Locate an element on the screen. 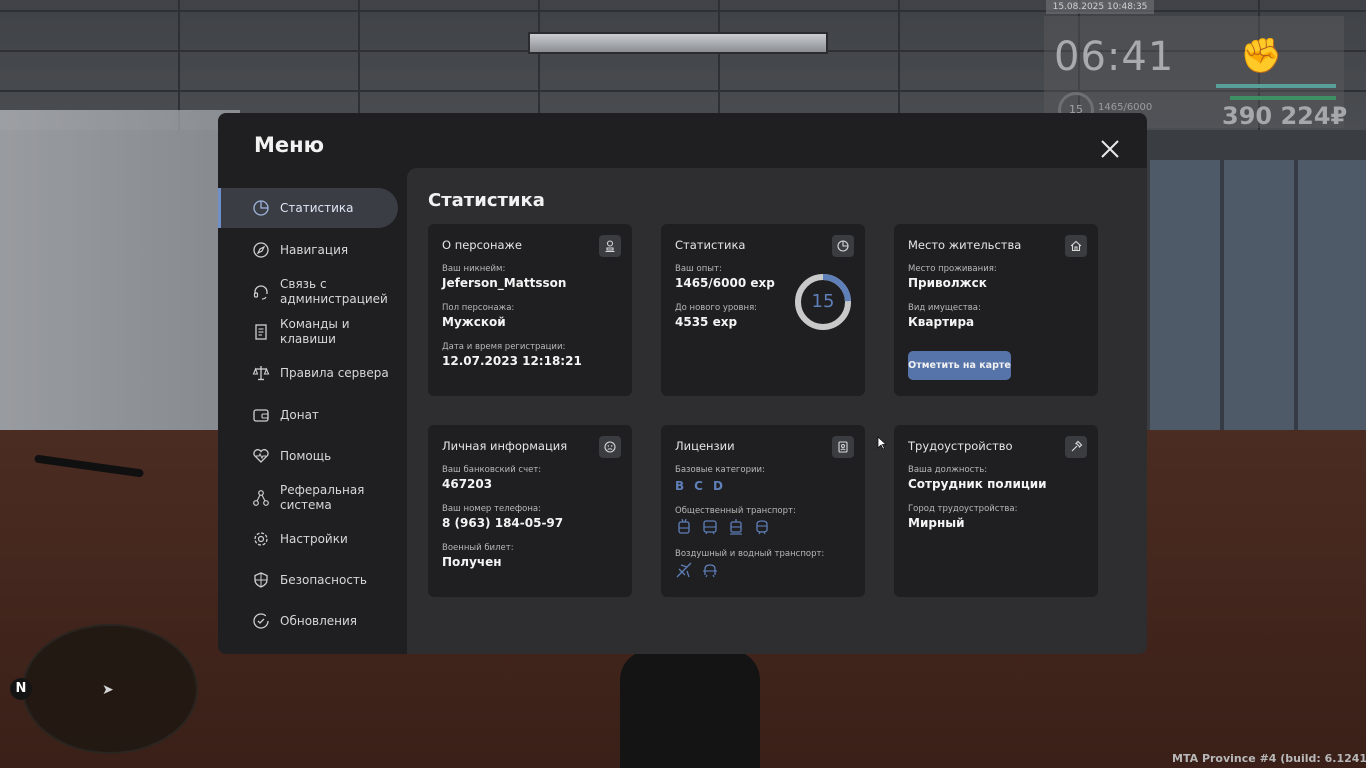  place-value: Приволжск is located at coordinates (947, 283).